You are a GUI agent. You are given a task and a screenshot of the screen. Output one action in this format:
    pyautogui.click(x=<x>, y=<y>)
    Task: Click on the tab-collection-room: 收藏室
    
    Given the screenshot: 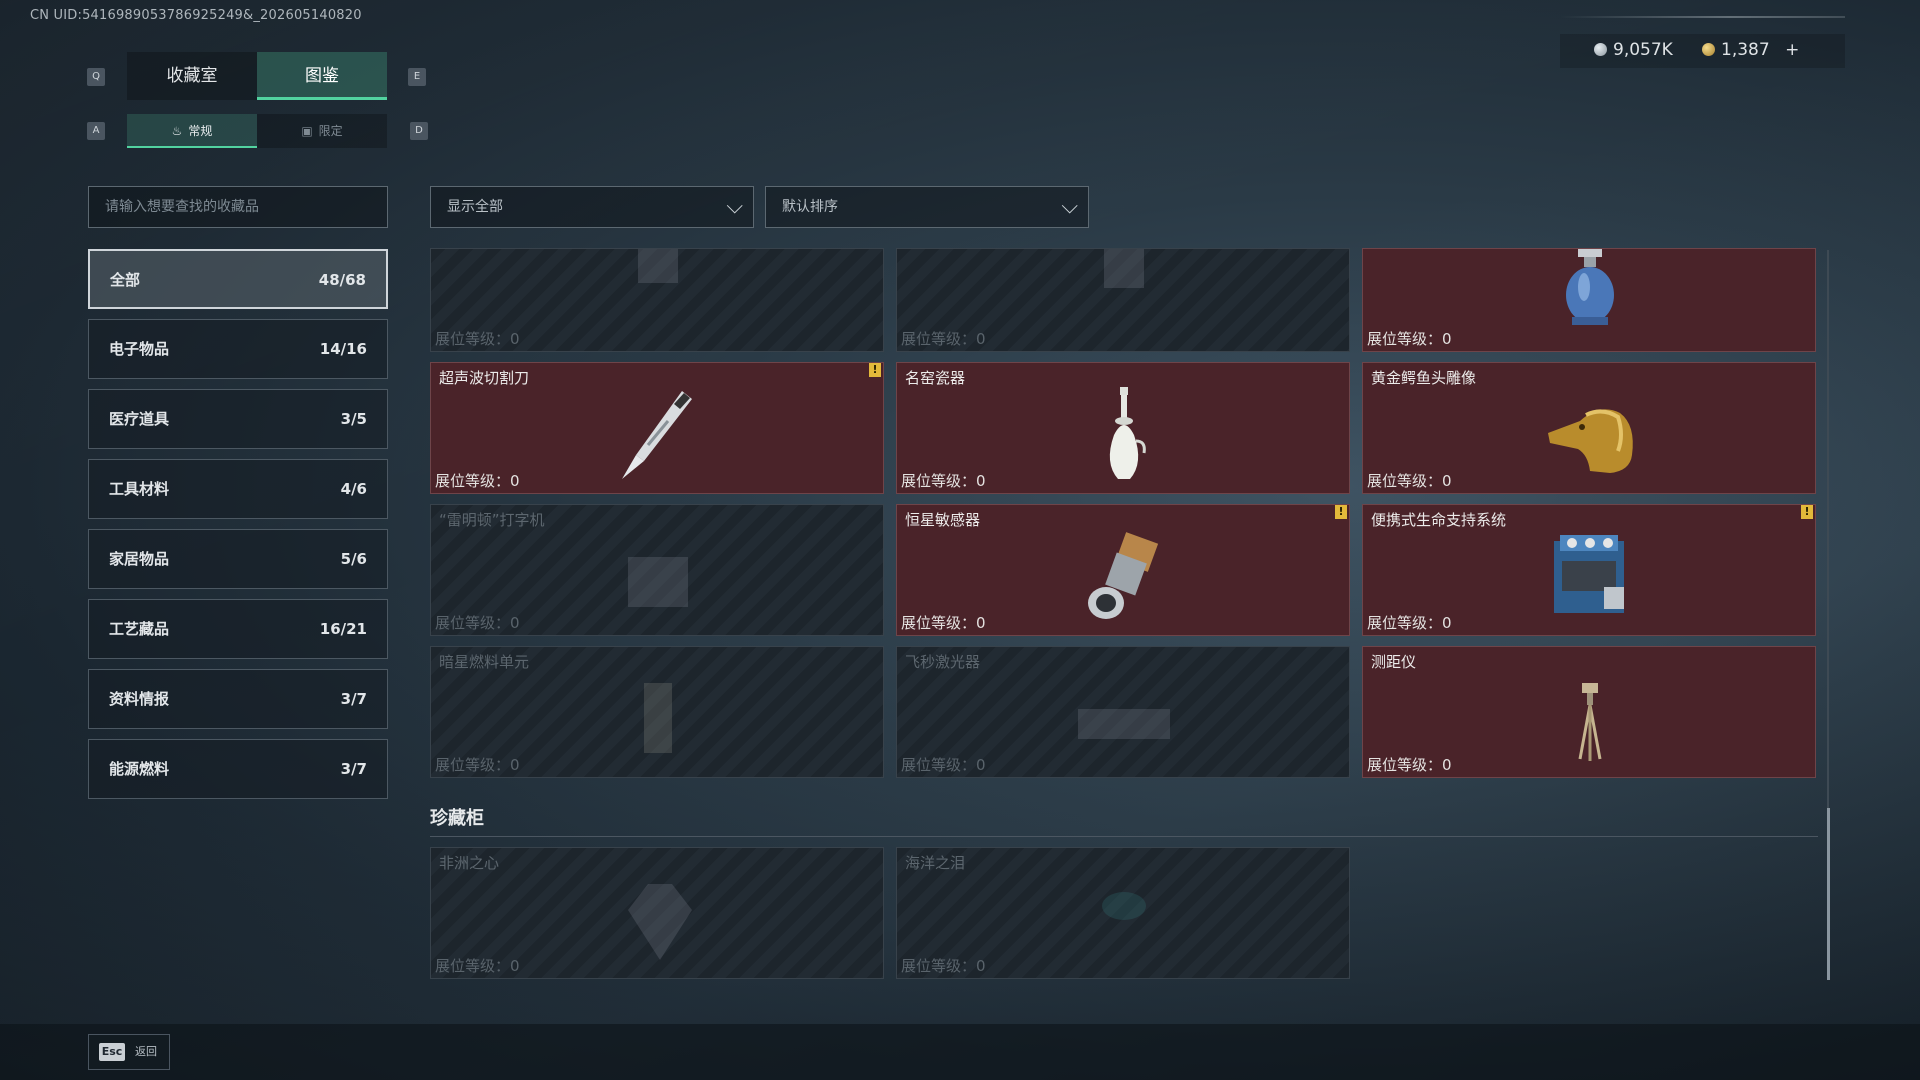 What is the action you would take?
    pyautogui.click(x=192, y=76)
    